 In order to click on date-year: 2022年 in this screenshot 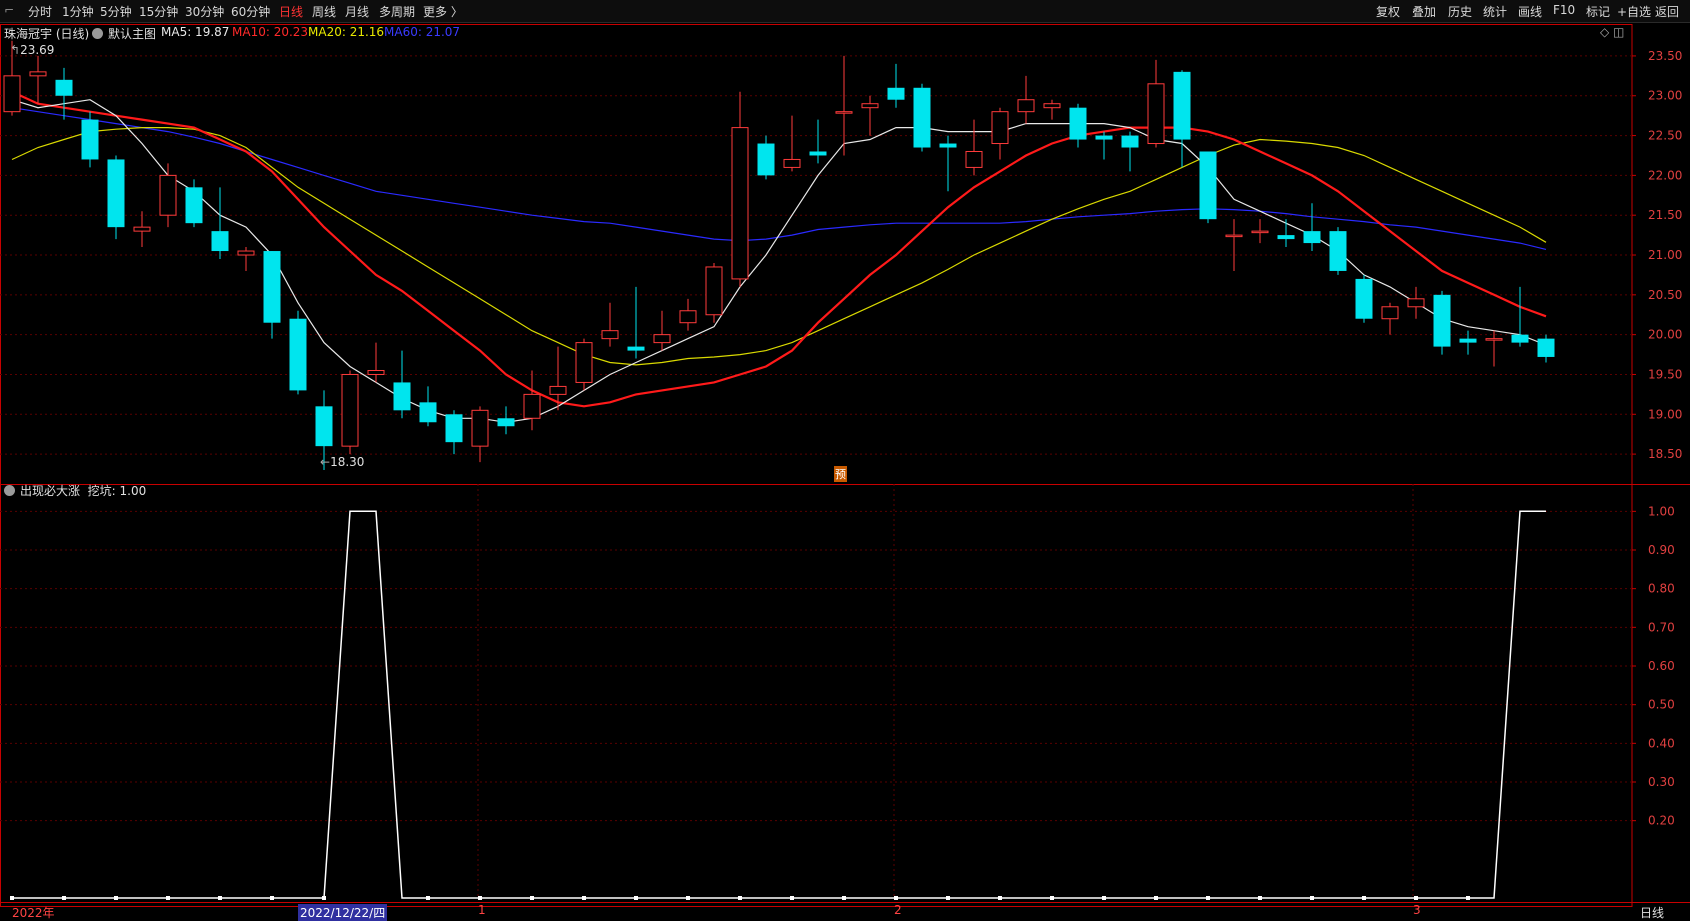, I will do `click(33, 913)`.